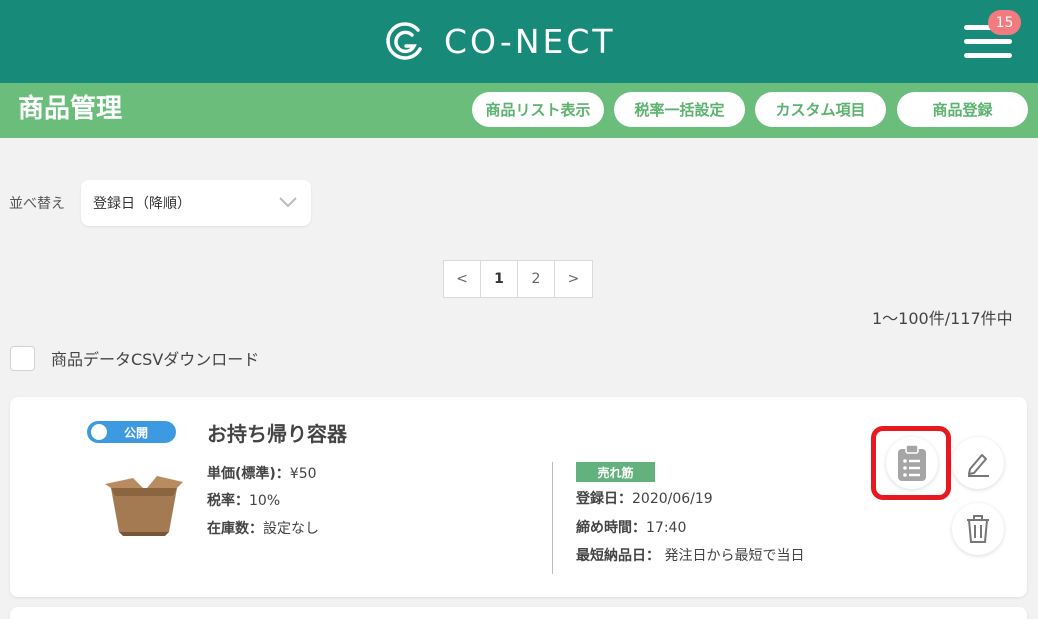 The height and width of the screenshot is (619, 1038). I want to click on registered-value: 2020/06/19, so click(672, 499).